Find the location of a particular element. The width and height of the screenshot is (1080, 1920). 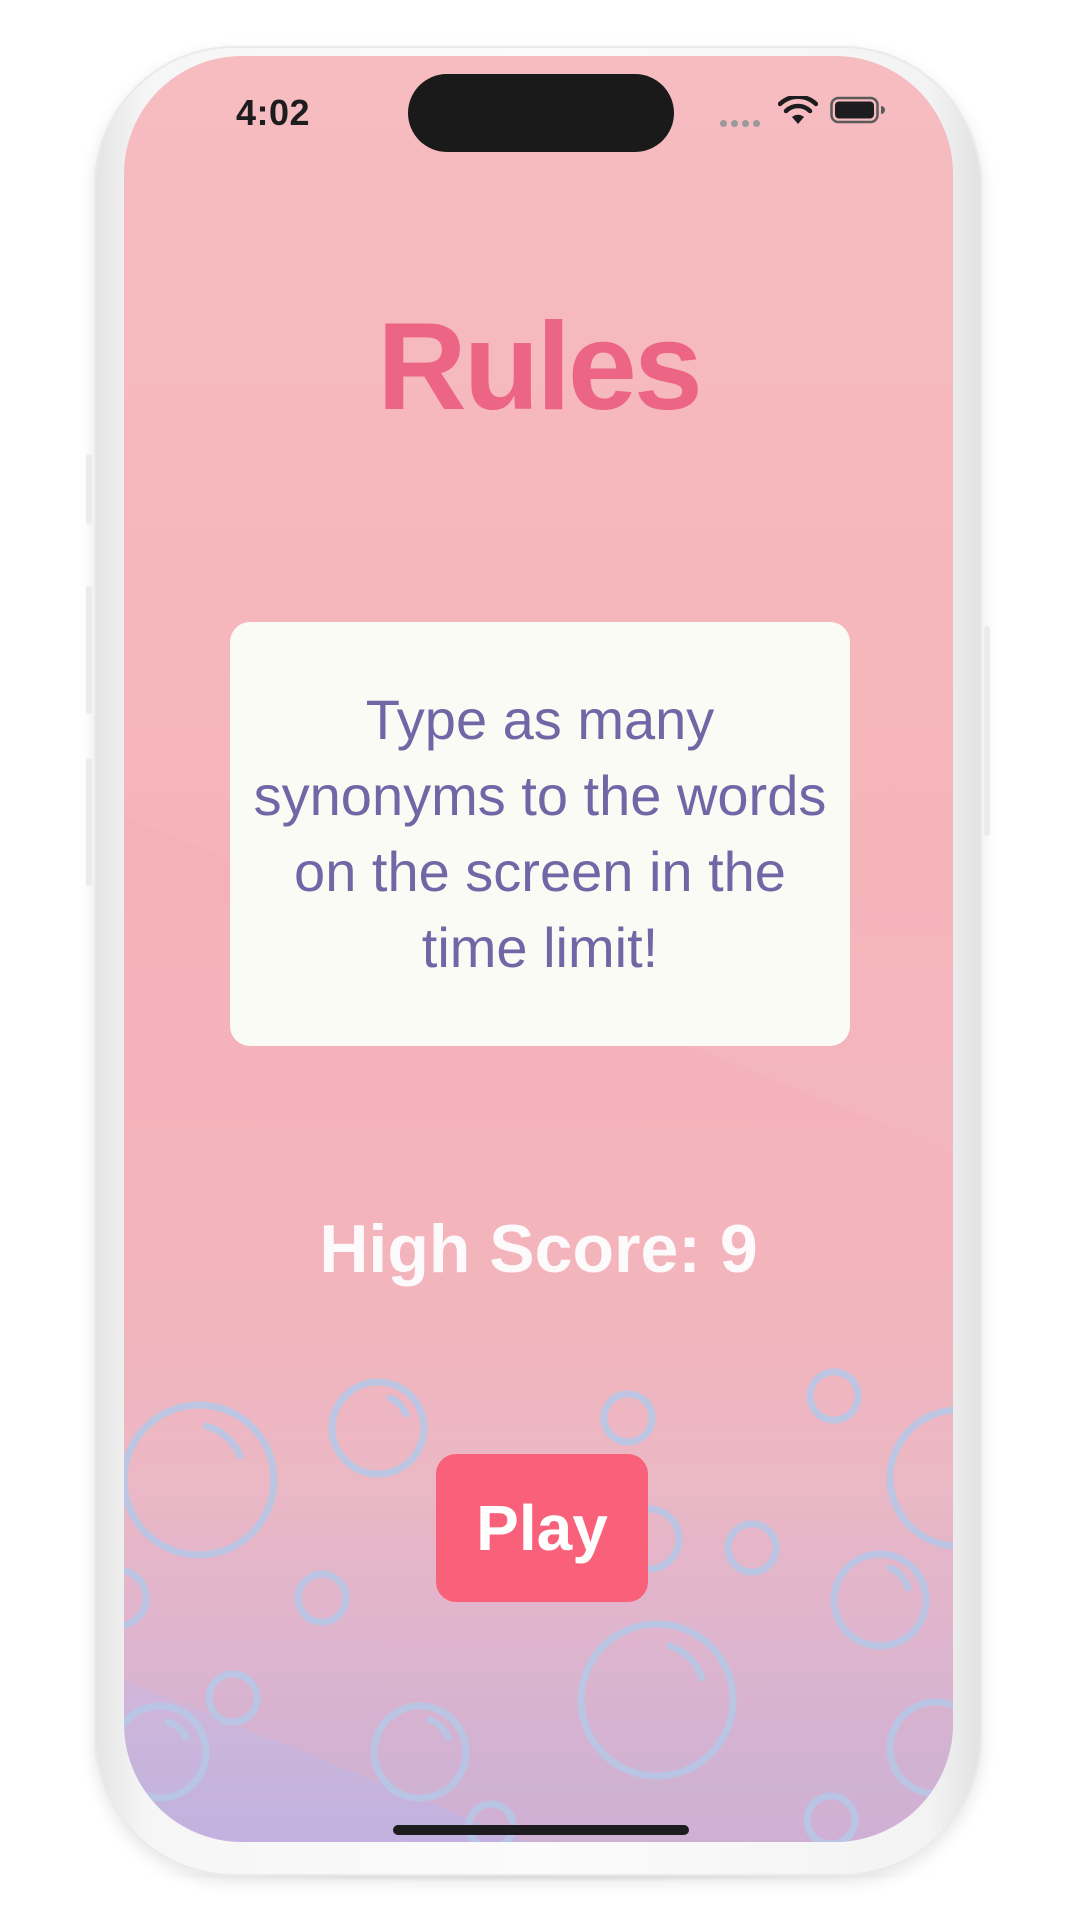

power-button is located at coordinates (987, 731).